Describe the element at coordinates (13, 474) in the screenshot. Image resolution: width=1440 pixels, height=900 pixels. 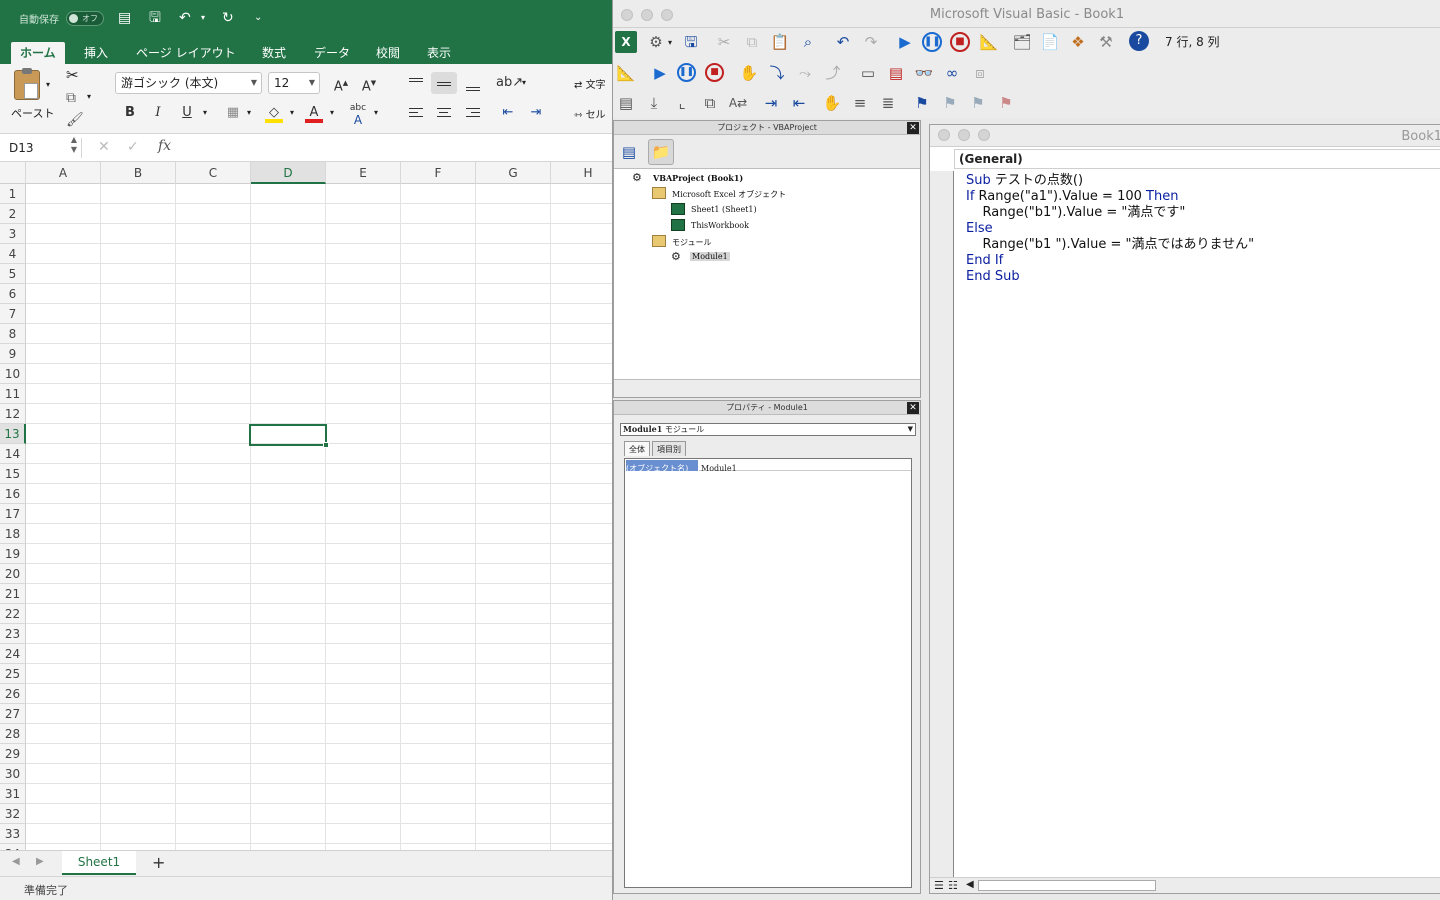
I see `row-header: 15` at that location.